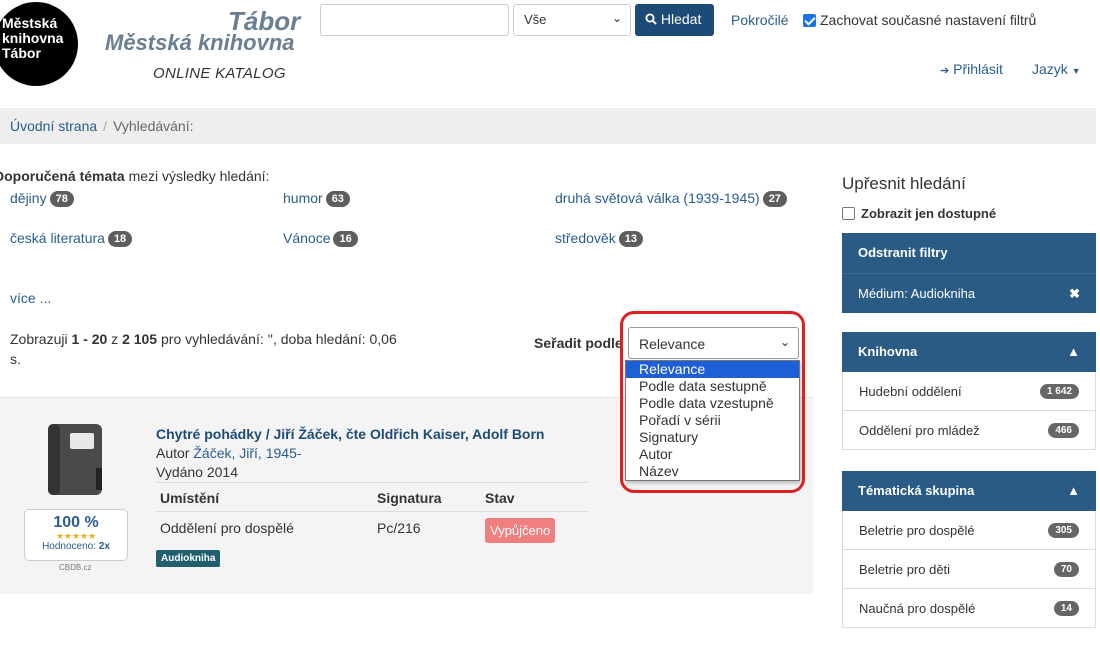 The image size is (1100, 661). Describe the element at coordinates (969, 608) in the screenshot. I see `facet-item: Naučná pro dospělé 14` at that location.